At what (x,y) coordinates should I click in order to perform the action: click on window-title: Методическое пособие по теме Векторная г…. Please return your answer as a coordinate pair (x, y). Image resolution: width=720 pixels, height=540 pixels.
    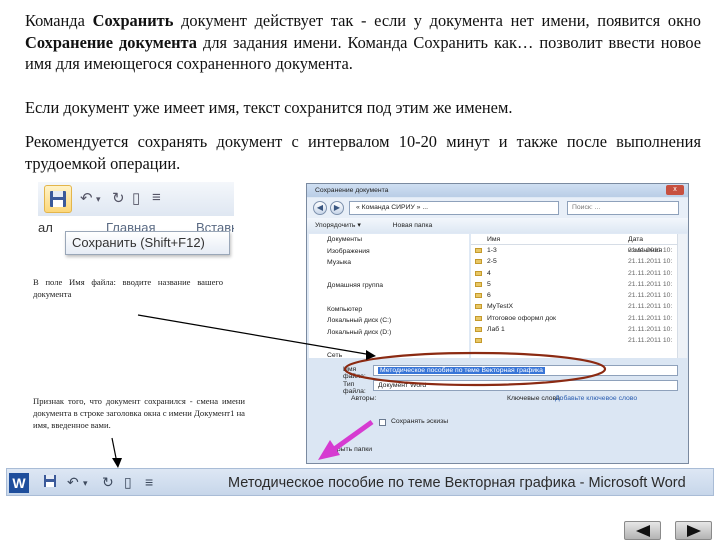
    Looking at the image, I should click on (457, 483).